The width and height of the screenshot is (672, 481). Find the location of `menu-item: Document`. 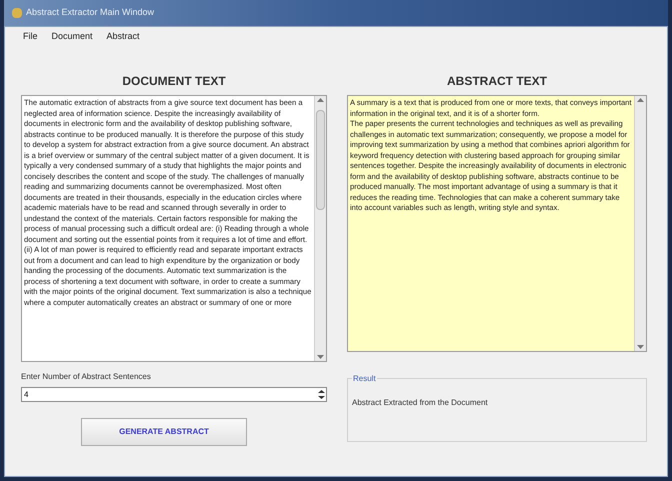

menu-item: Document is located at coordinates (72, 37).